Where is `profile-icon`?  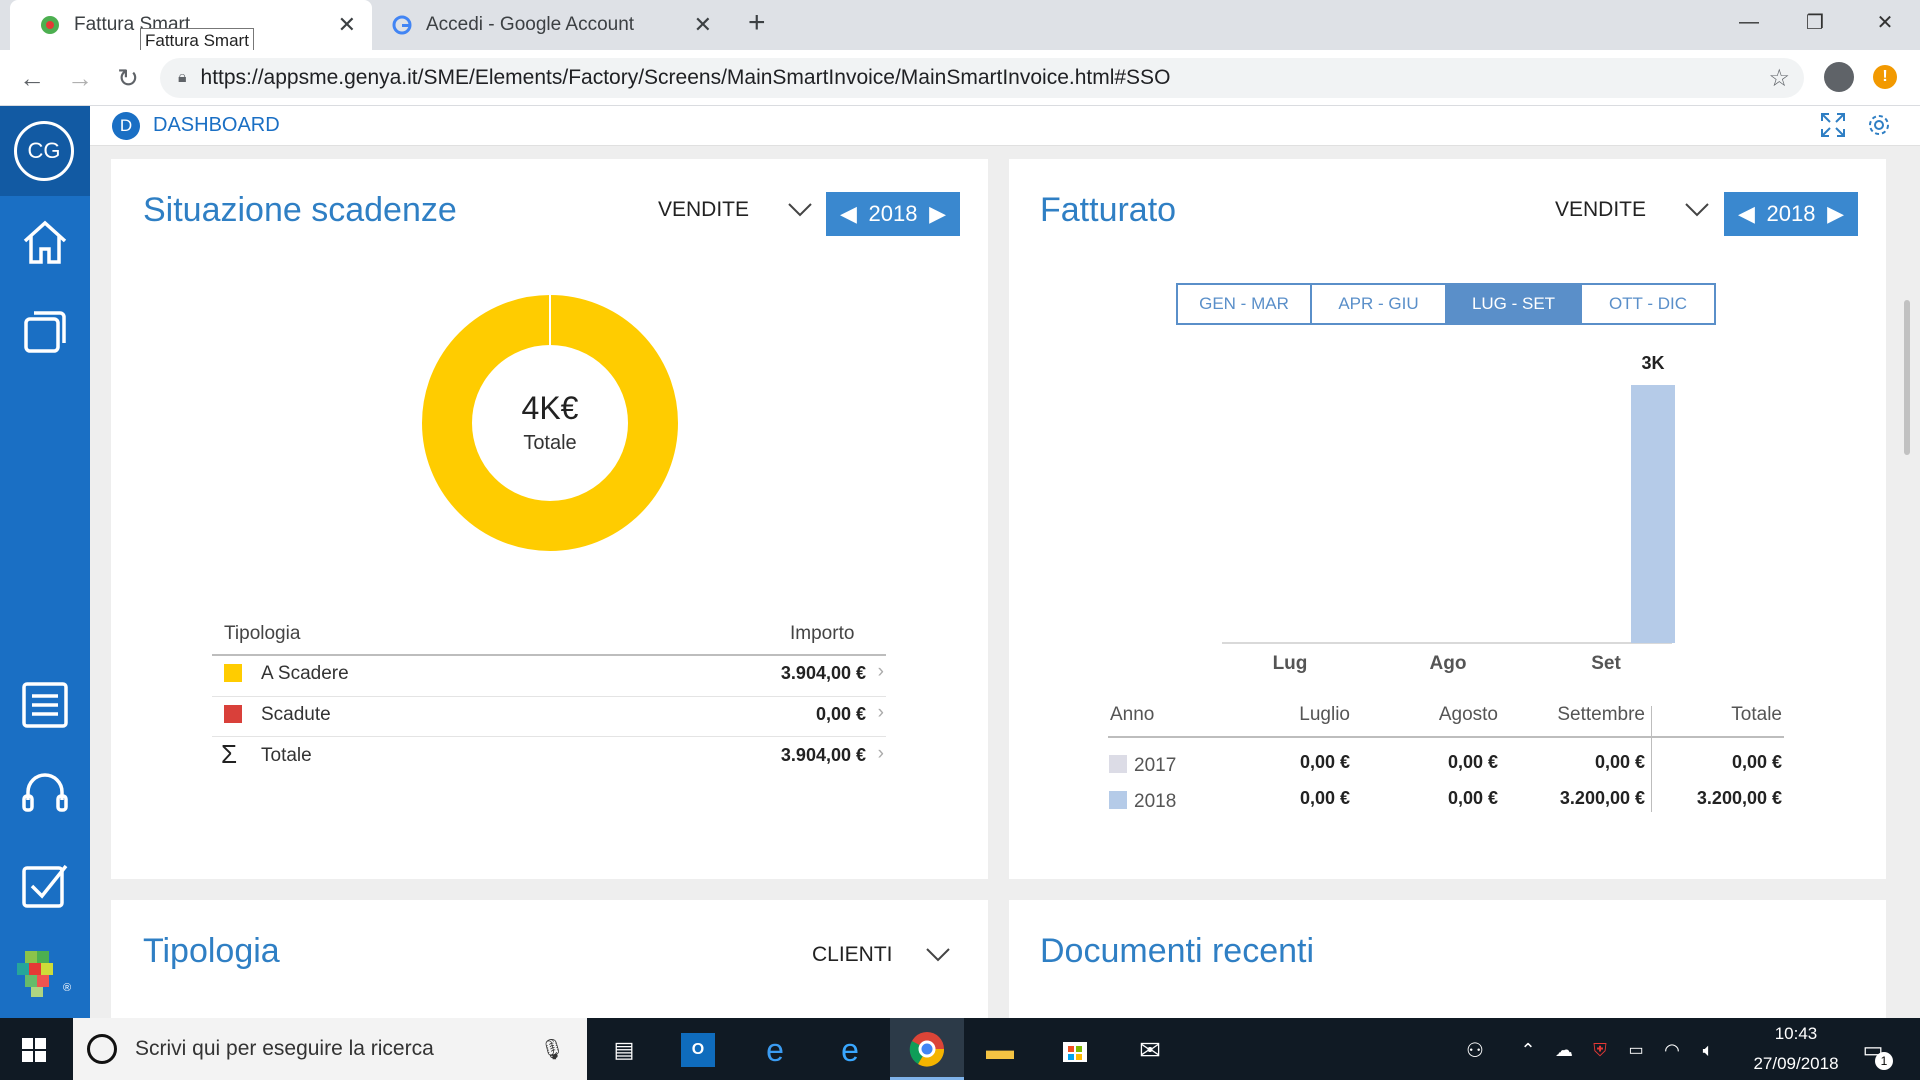 profile-icon is located at coordinates (1839, 77).